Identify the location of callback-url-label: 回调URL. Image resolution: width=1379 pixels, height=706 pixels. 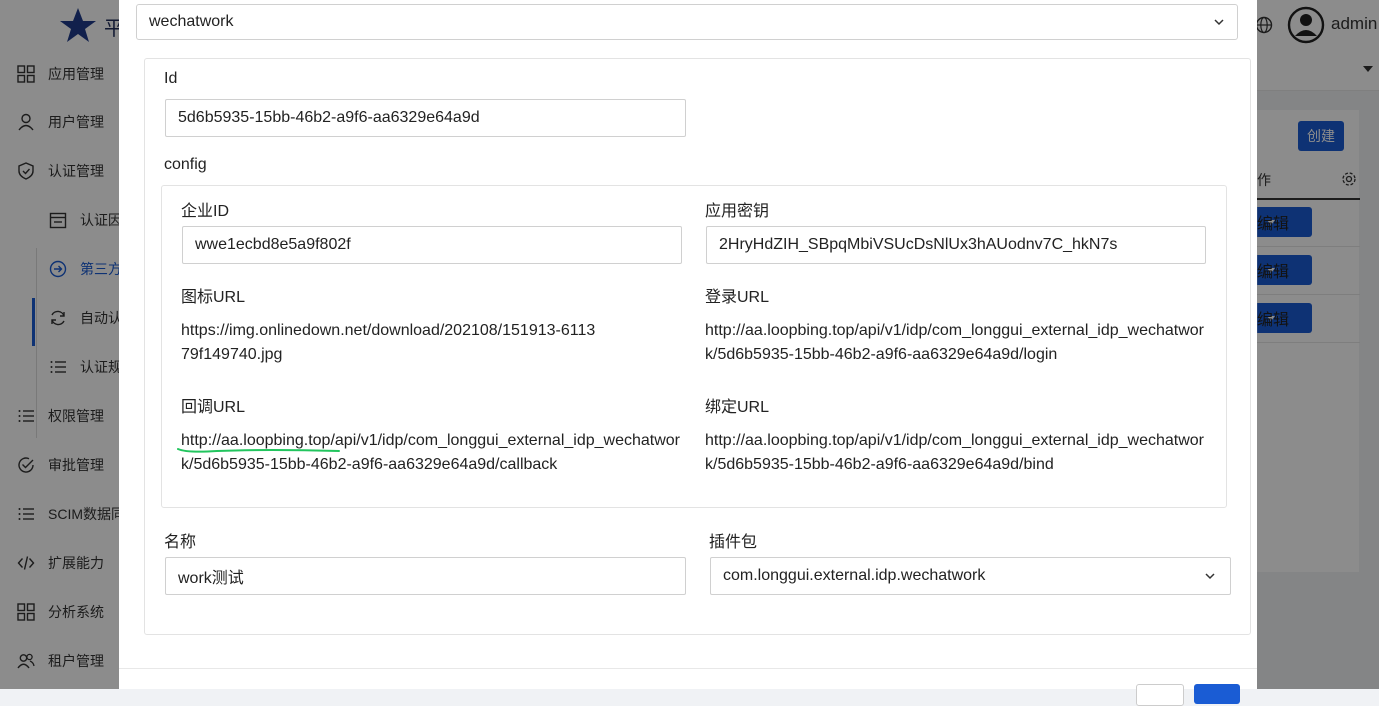
(213, 407).